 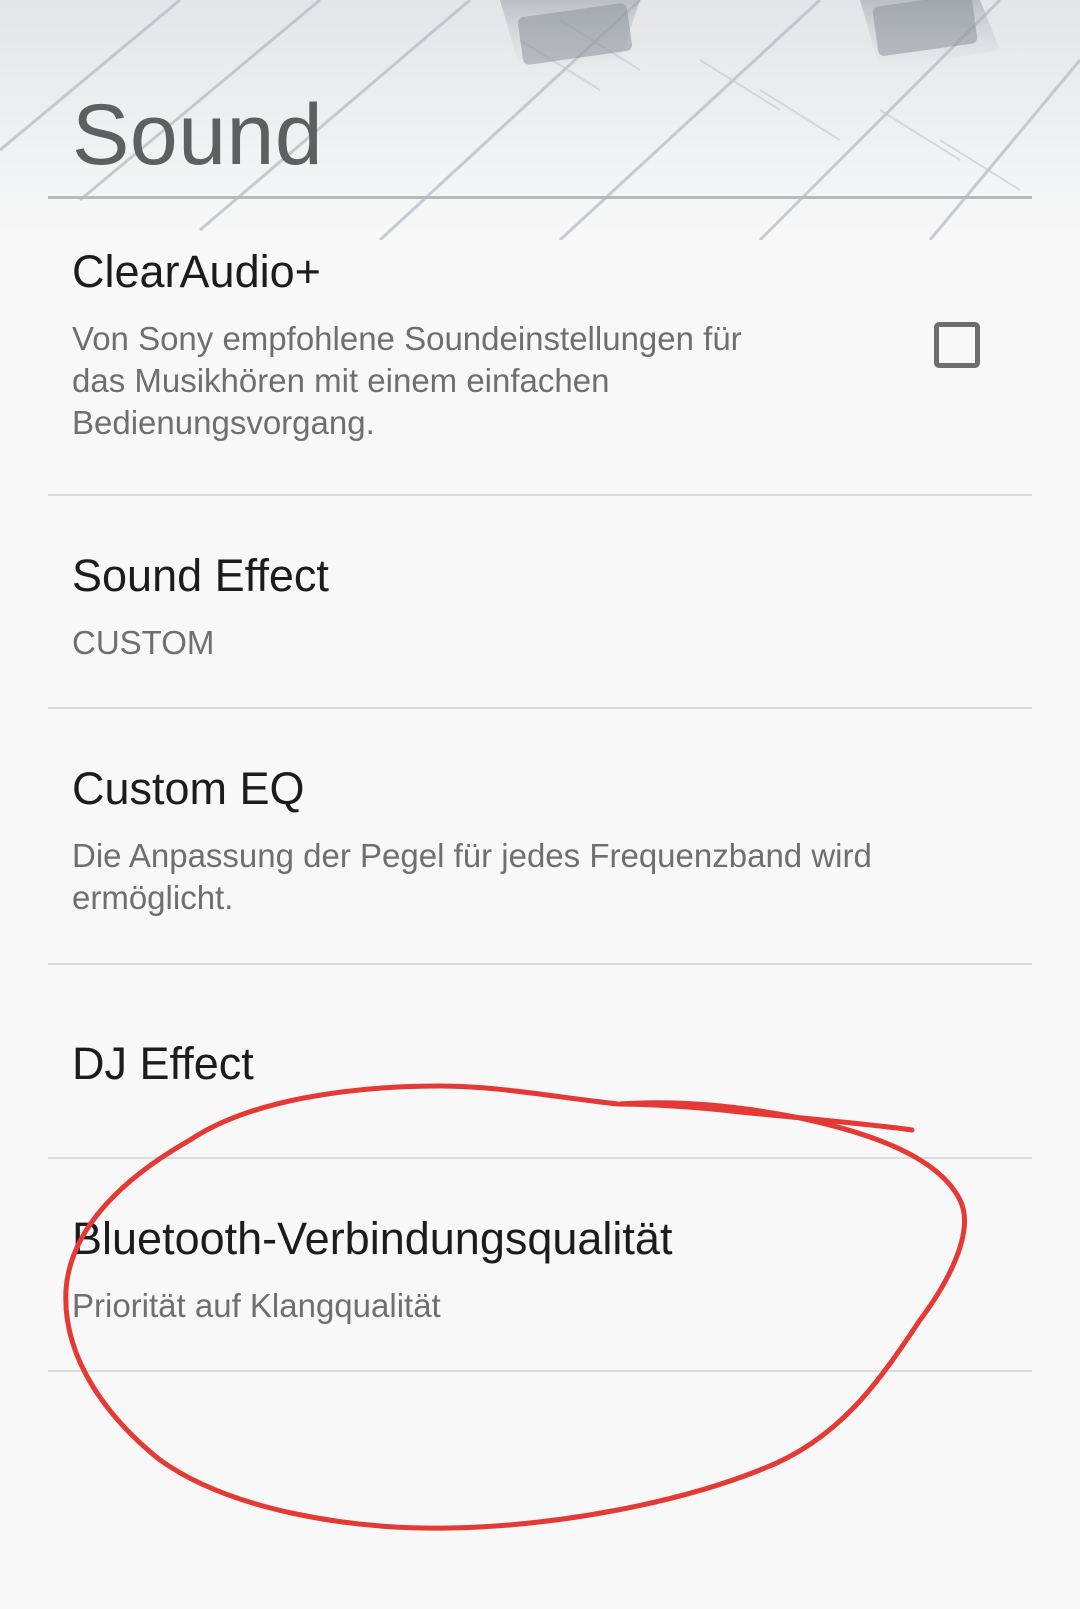 I want to click on pref-sound-effect-summary: CUSTOM, so click(x=143, y=642).